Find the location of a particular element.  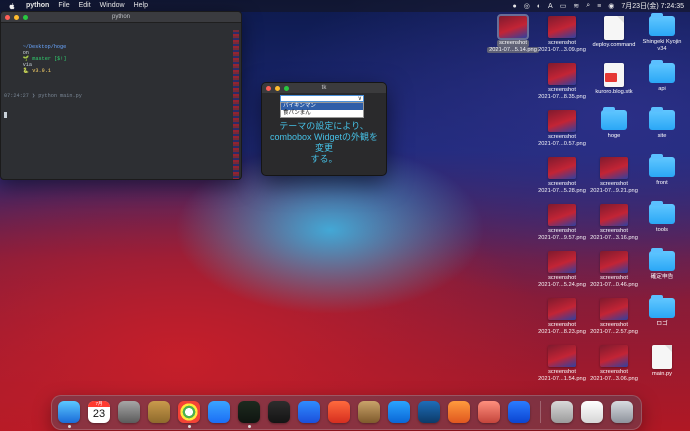

status-icon-4: A is located at coordinates (550, 6).